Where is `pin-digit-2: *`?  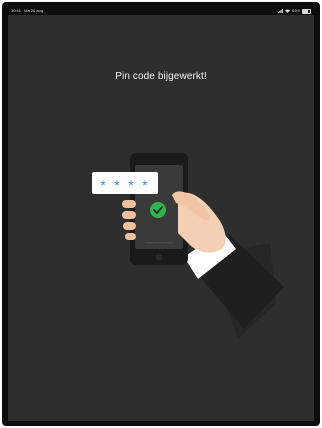
pin-digit-2: * is located at coordinates (117, 185).